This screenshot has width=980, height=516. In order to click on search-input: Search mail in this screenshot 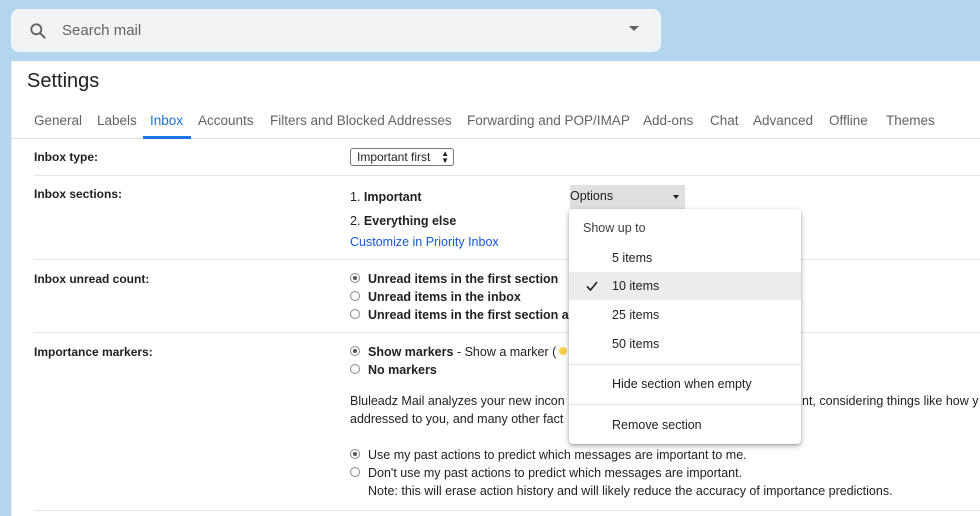, I will do `click(101, 30)`.